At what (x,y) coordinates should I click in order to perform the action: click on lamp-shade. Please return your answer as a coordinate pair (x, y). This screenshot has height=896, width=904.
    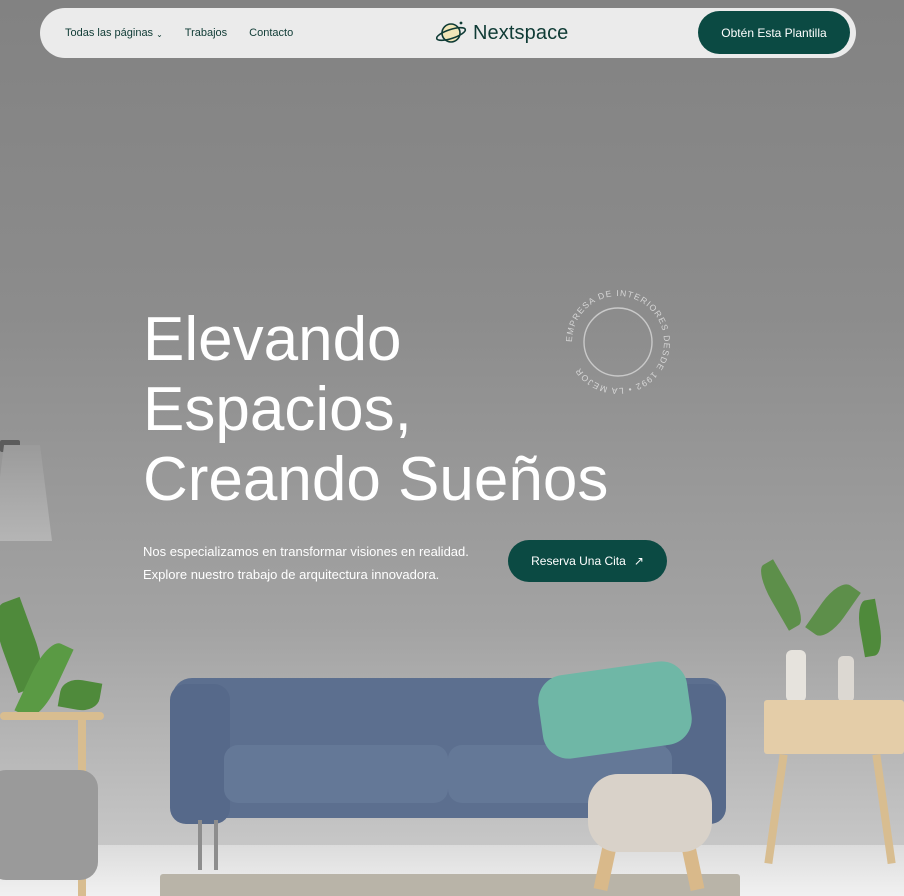
    Looking at the image, I should click on (26, 493).